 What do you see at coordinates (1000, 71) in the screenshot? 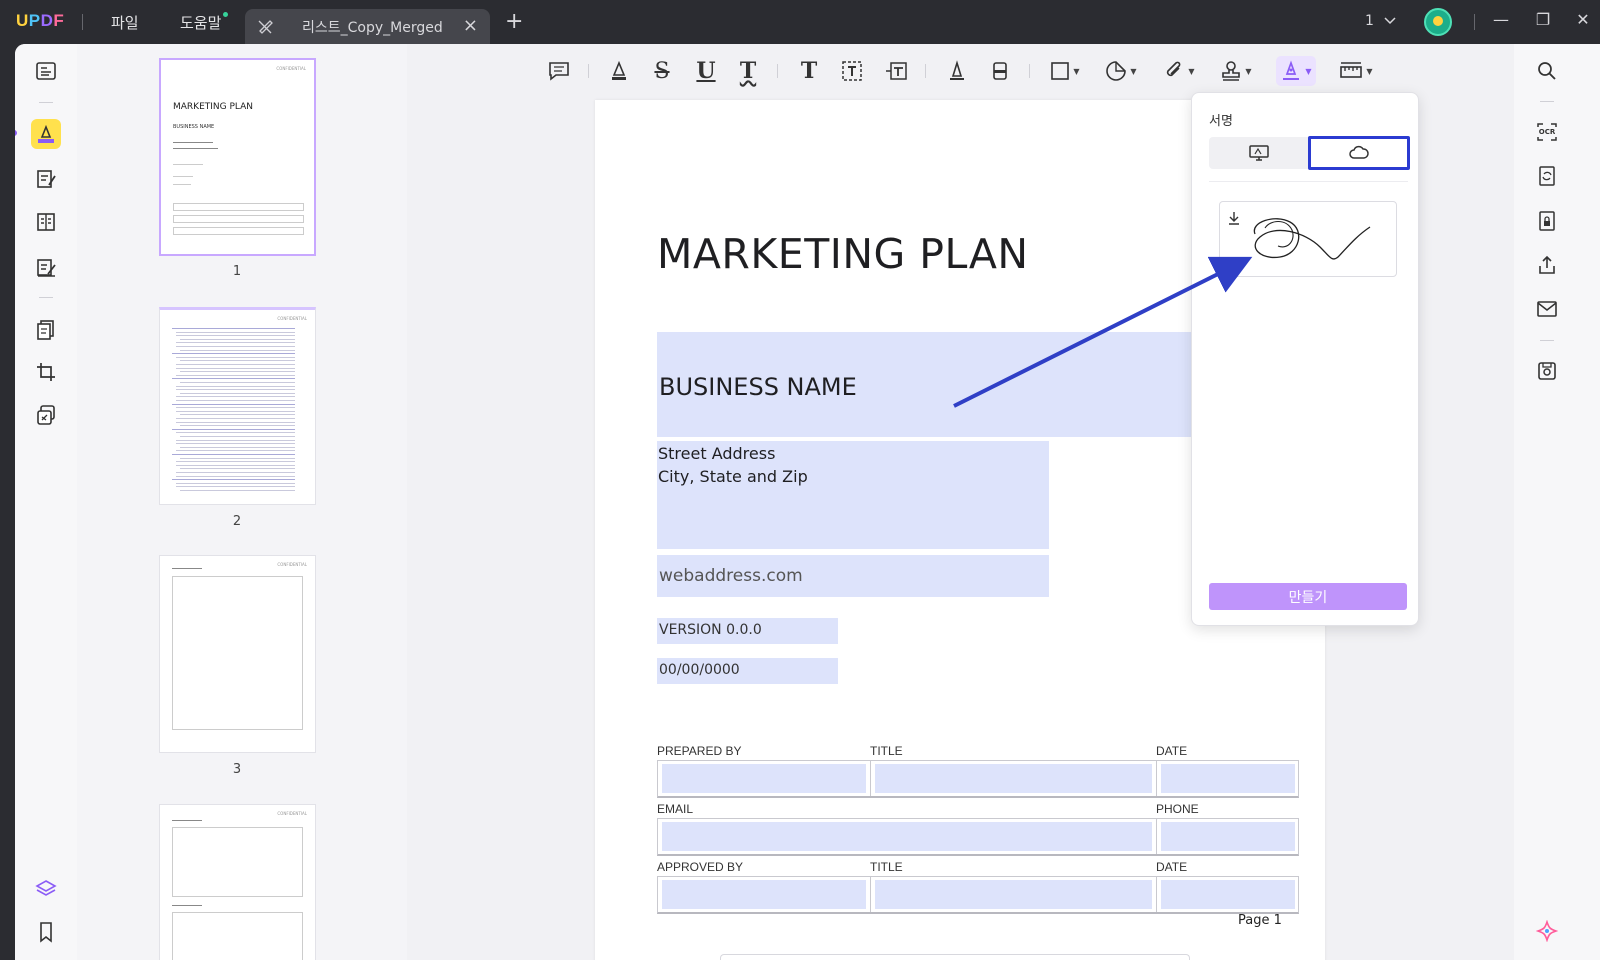
I see `eraser-icon` at bounding box center [1000, 71].